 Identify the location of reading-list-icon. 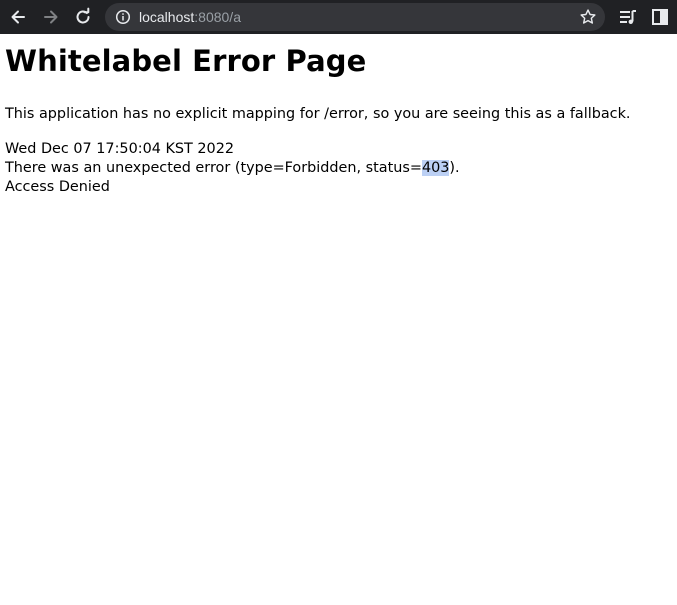
(628, 17).